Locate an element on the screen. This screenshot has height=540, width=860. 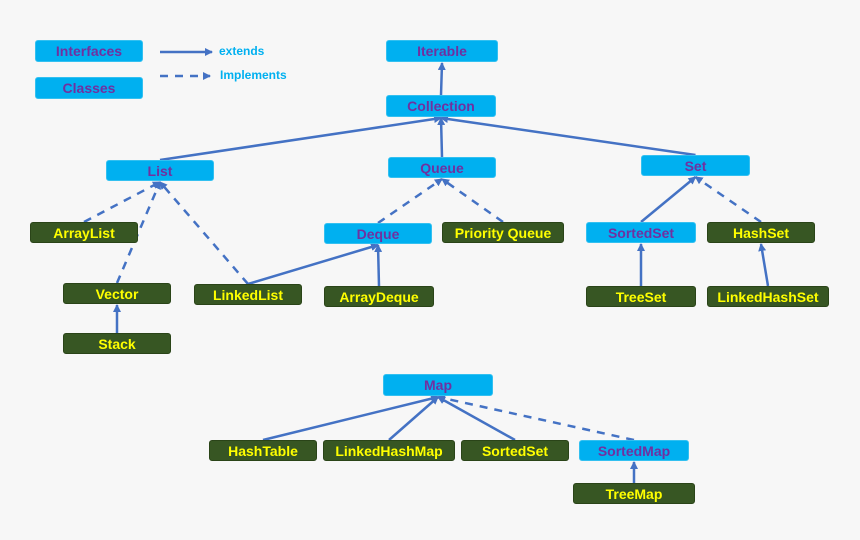
node-label: ArrayDeque is located at coordinates (379, 296).